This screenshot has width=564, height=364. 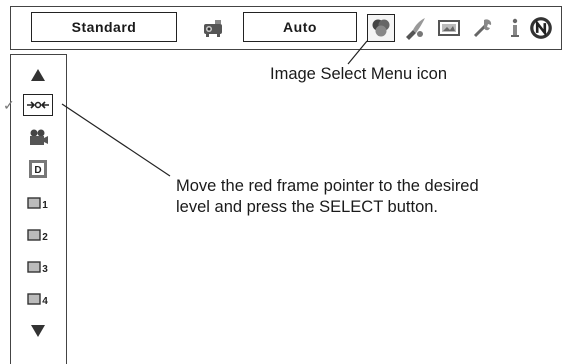 I want to click on image-3-number: 3, so click(x=45, y=269).